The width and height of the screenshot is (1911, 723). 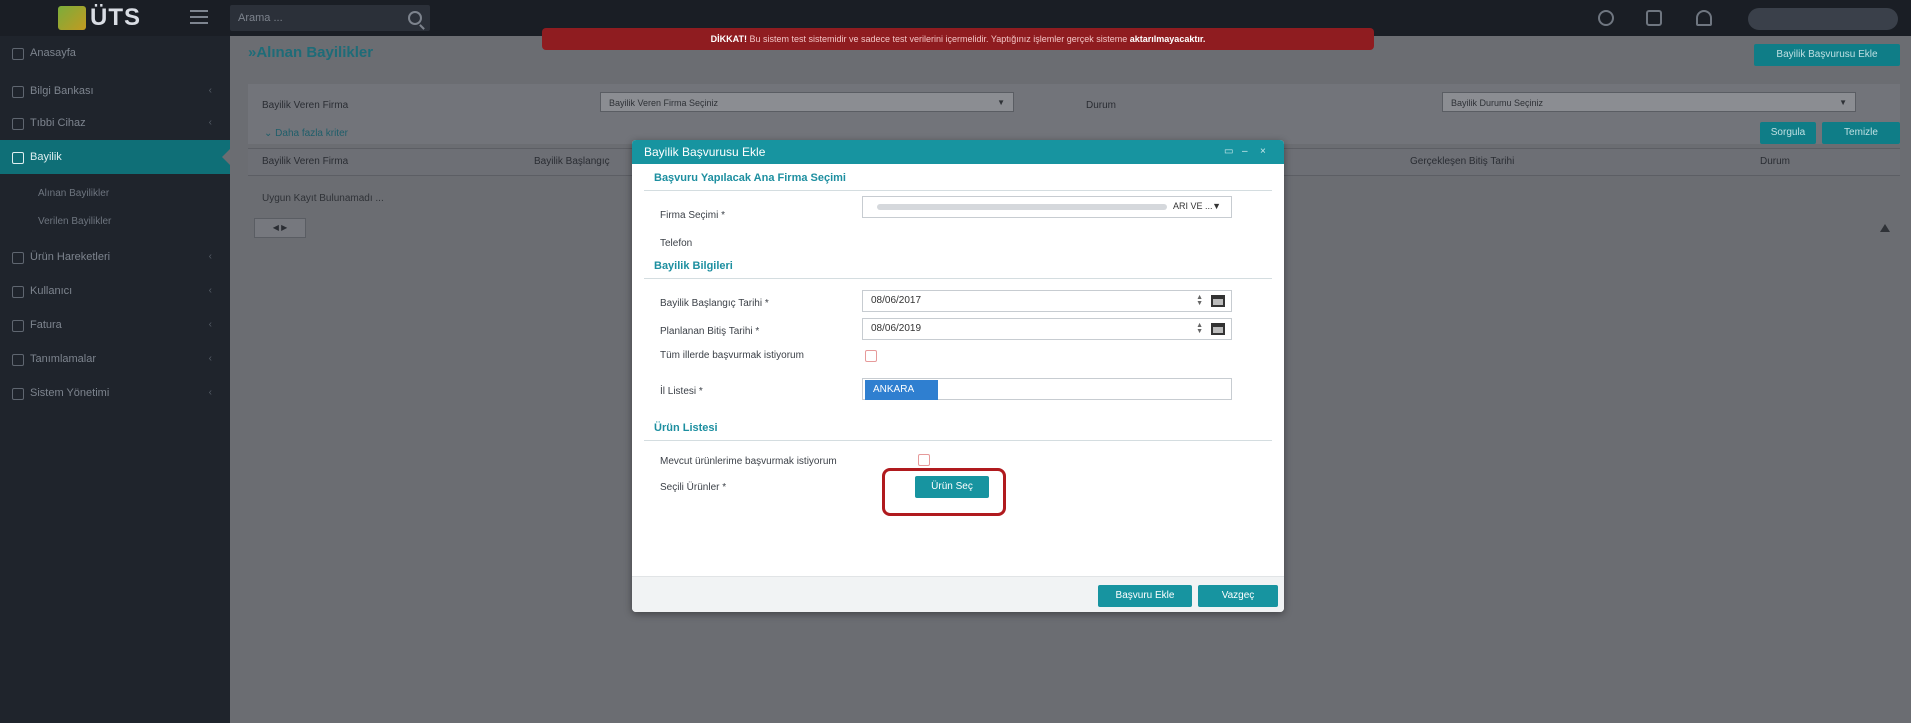 I want to click on durum-filter-placeholder: Bayilik Durumu Seçiniz, so click(x=1497, y=103).